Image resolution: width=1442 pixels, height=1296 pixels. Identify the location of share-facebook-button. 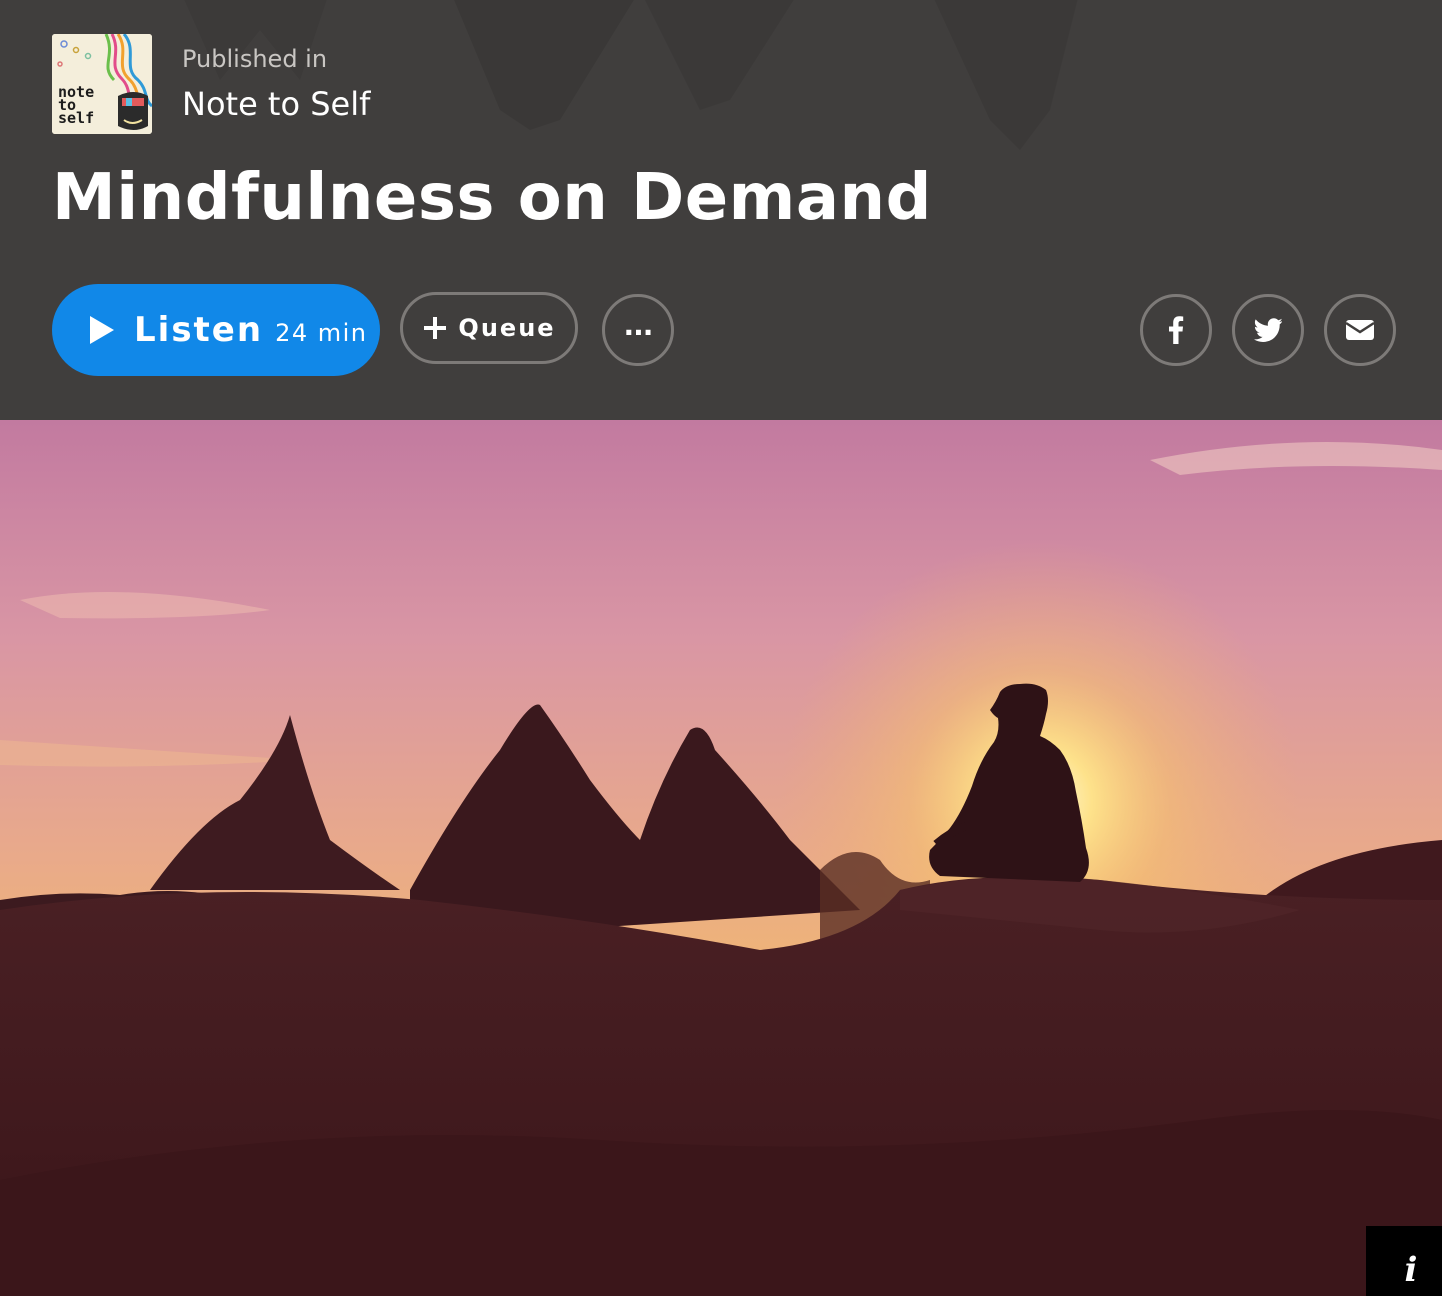
(1176, 330).